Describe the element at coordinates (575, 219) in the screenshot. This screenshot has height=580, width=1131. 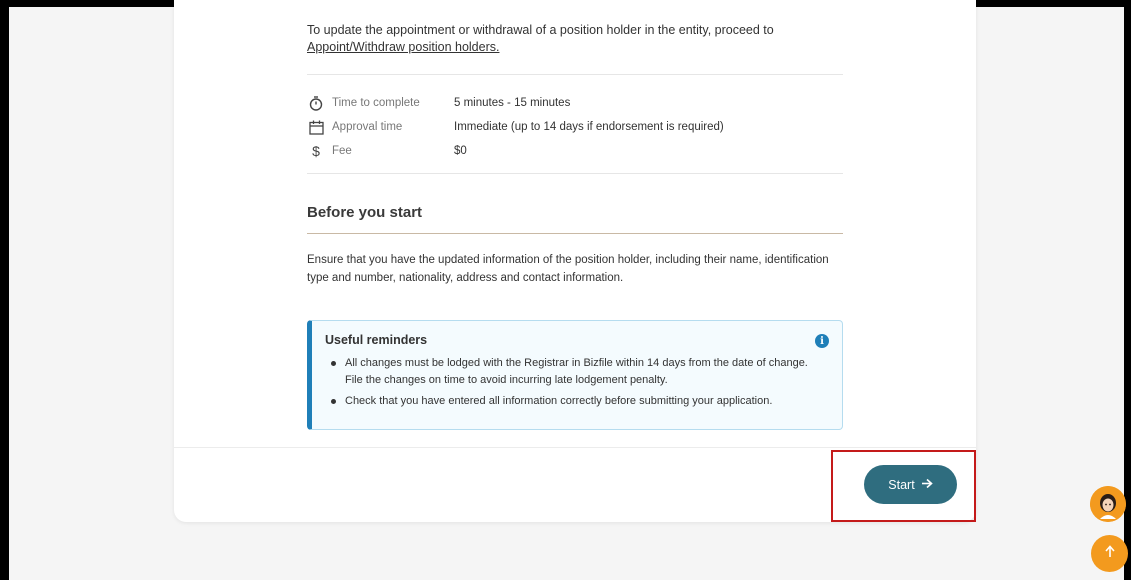
I see `before-you-start-heading: Before you start` at that location.